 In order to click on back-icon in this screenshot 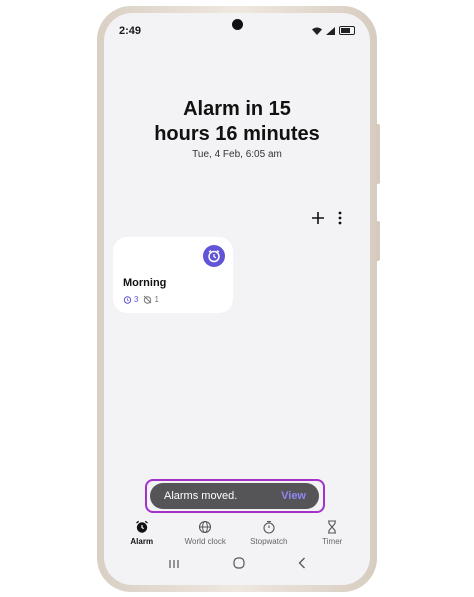, I will do `click(301, 563)`.